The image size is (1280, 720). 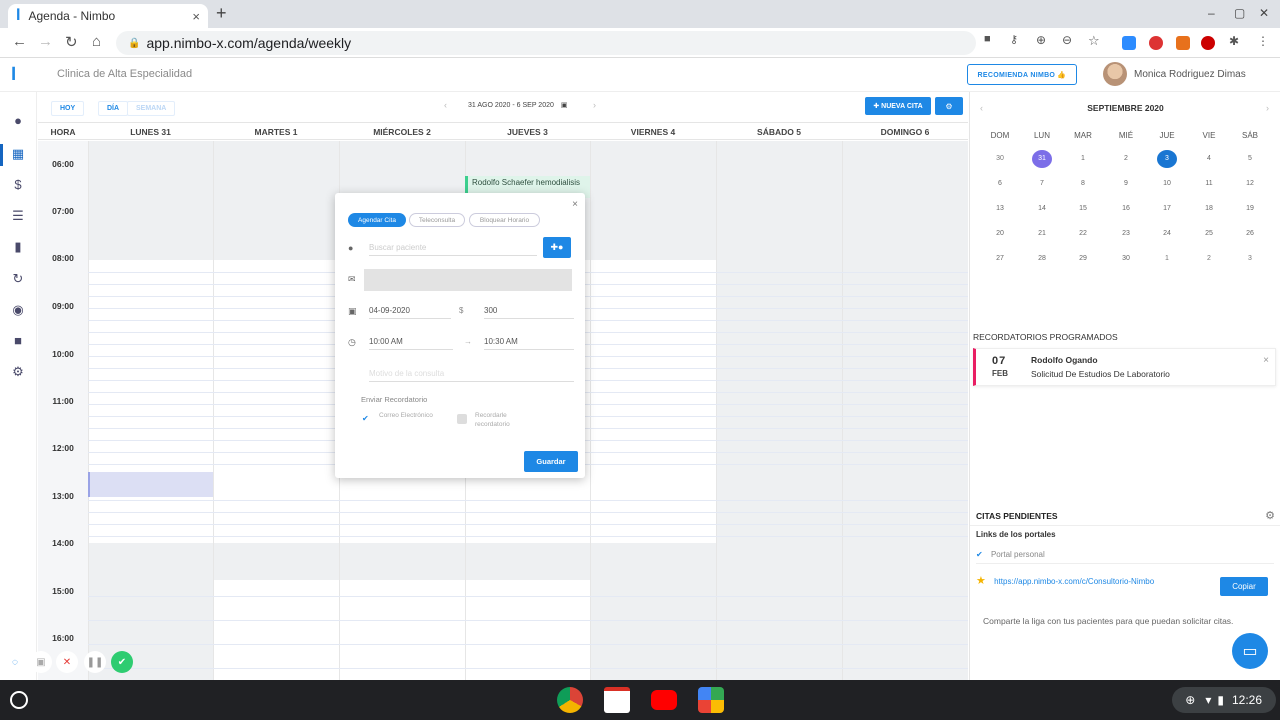 What do you see at coordinates (45, 41) in the screenshot?
I see `forward-icon: →` at bounding box center [45, 41].